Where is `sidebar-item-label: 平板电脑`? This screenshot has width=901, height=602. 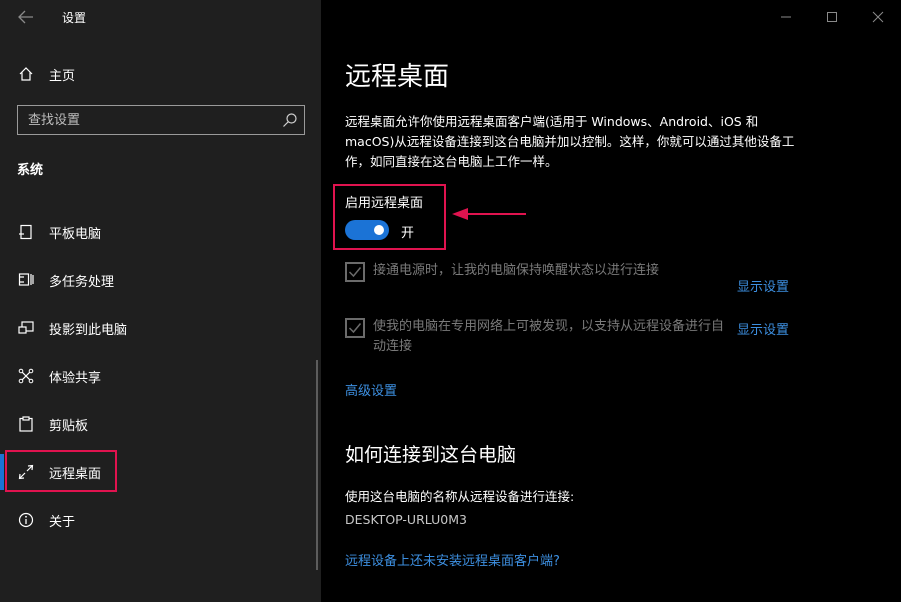
sidebar-item-label: 平板电脑 is located at coordinates (75, 234).